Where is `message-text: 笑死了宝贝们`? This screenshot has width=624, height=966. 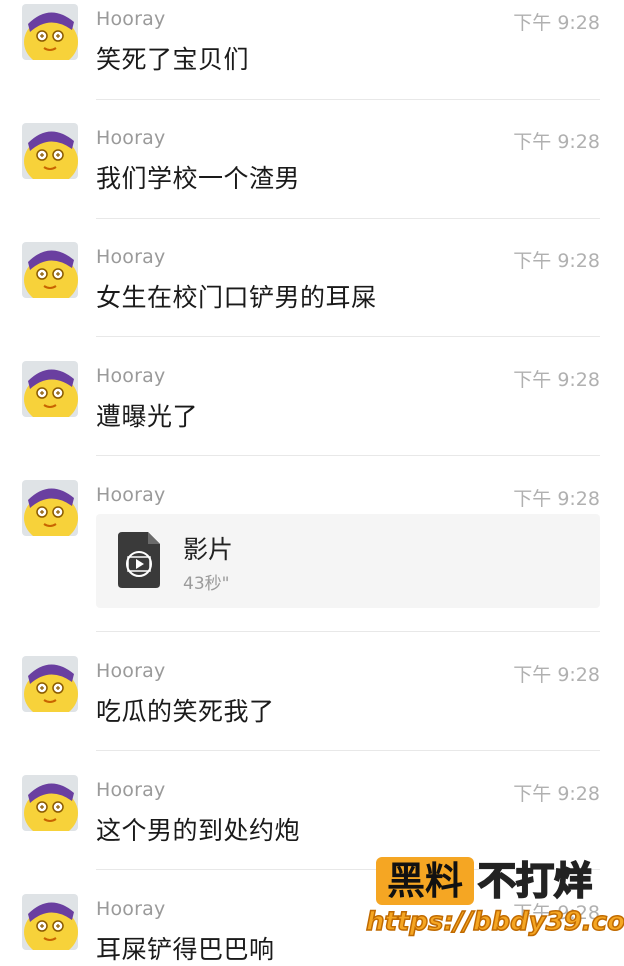 message-text: 笑死了宝贝们 is located at coordinates (173, 59).